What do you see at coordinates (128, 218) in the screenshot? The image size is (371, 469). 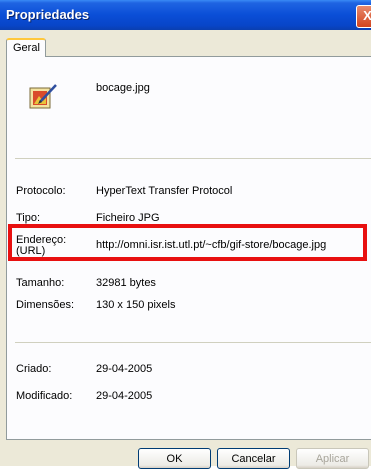 I see `type-value: Ficheiro JPG` at bounding box center [128, 218].